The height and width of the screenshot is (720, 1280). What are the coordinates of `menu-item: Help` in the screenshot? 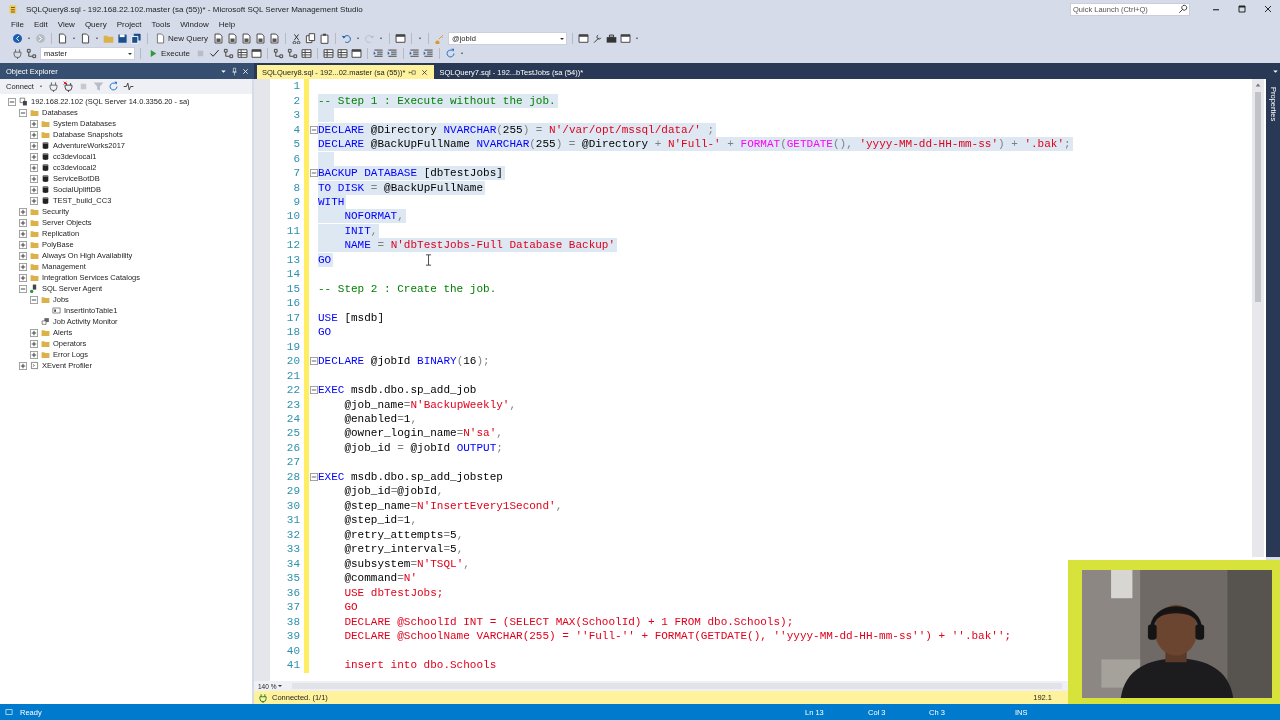 It's located at (227, 24).